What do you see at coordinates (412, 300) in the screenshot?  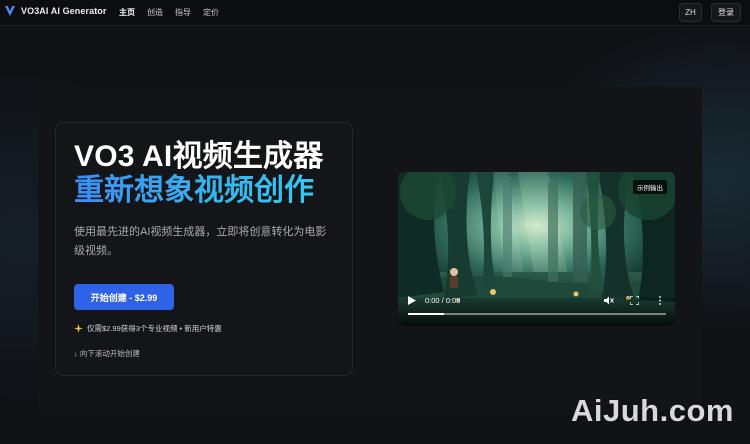 I see `play-icon` at bounding box center [412, 300].